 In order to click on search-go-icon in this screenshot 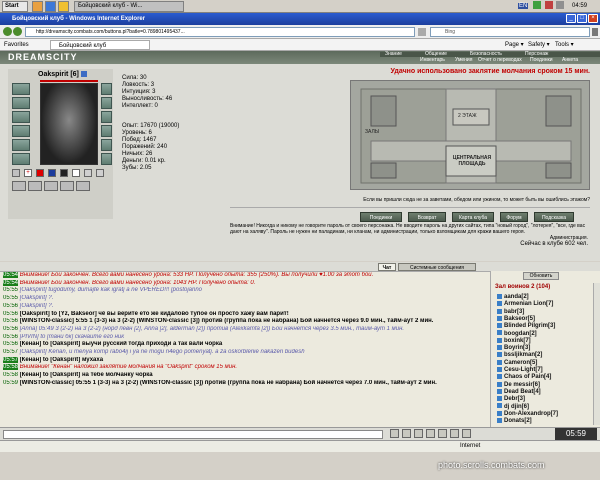, I will do `click(595, 32)`.